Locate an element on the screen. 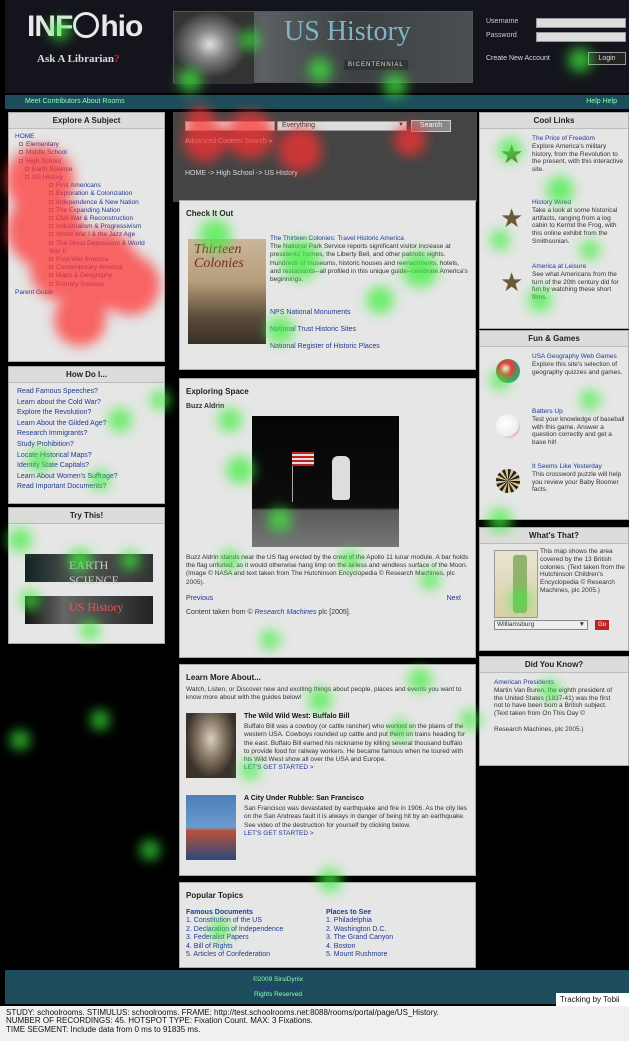 The image size is (629, 1041). howdo-link: Learn about the Cold War? is located at coordinates (86, 403).